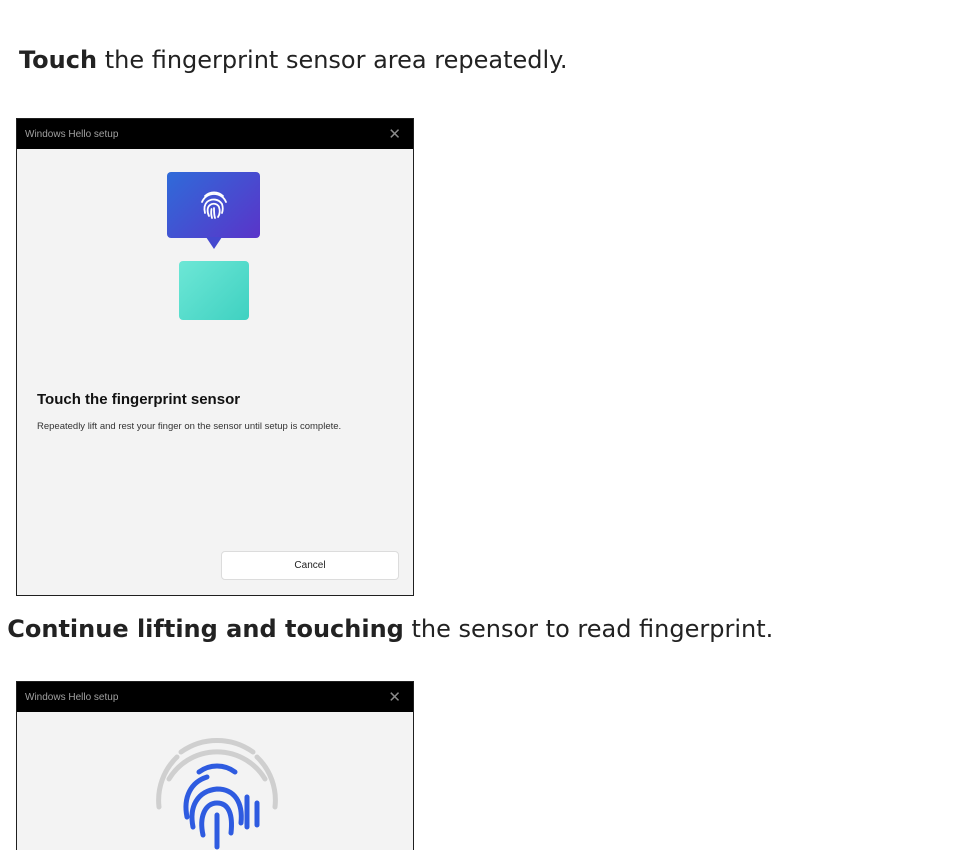 The height and width of the screenshot is (850, 965). I want to click on fingerprint-bubble, so click(213, 205).